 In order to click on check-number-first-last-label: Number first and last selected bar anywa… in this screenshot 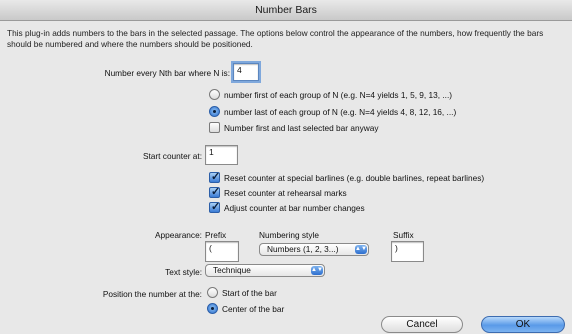, I will do `click(301, 127)`.